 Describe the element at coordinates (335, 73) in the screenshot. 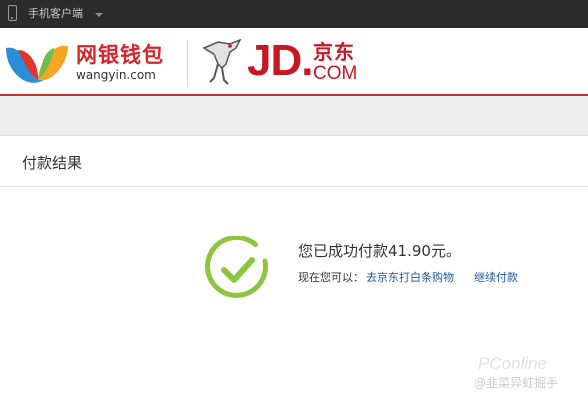

I see `jd-logo-com: COM` at that location.